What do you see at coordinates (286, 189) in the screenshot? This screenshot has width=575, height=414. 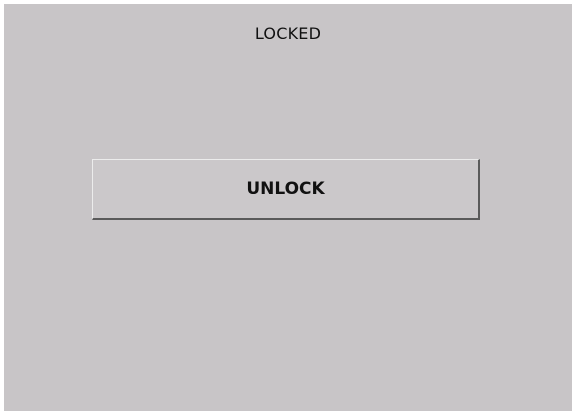 I see `unlock-button: UNLOCK` at bounding box center [286, 189].